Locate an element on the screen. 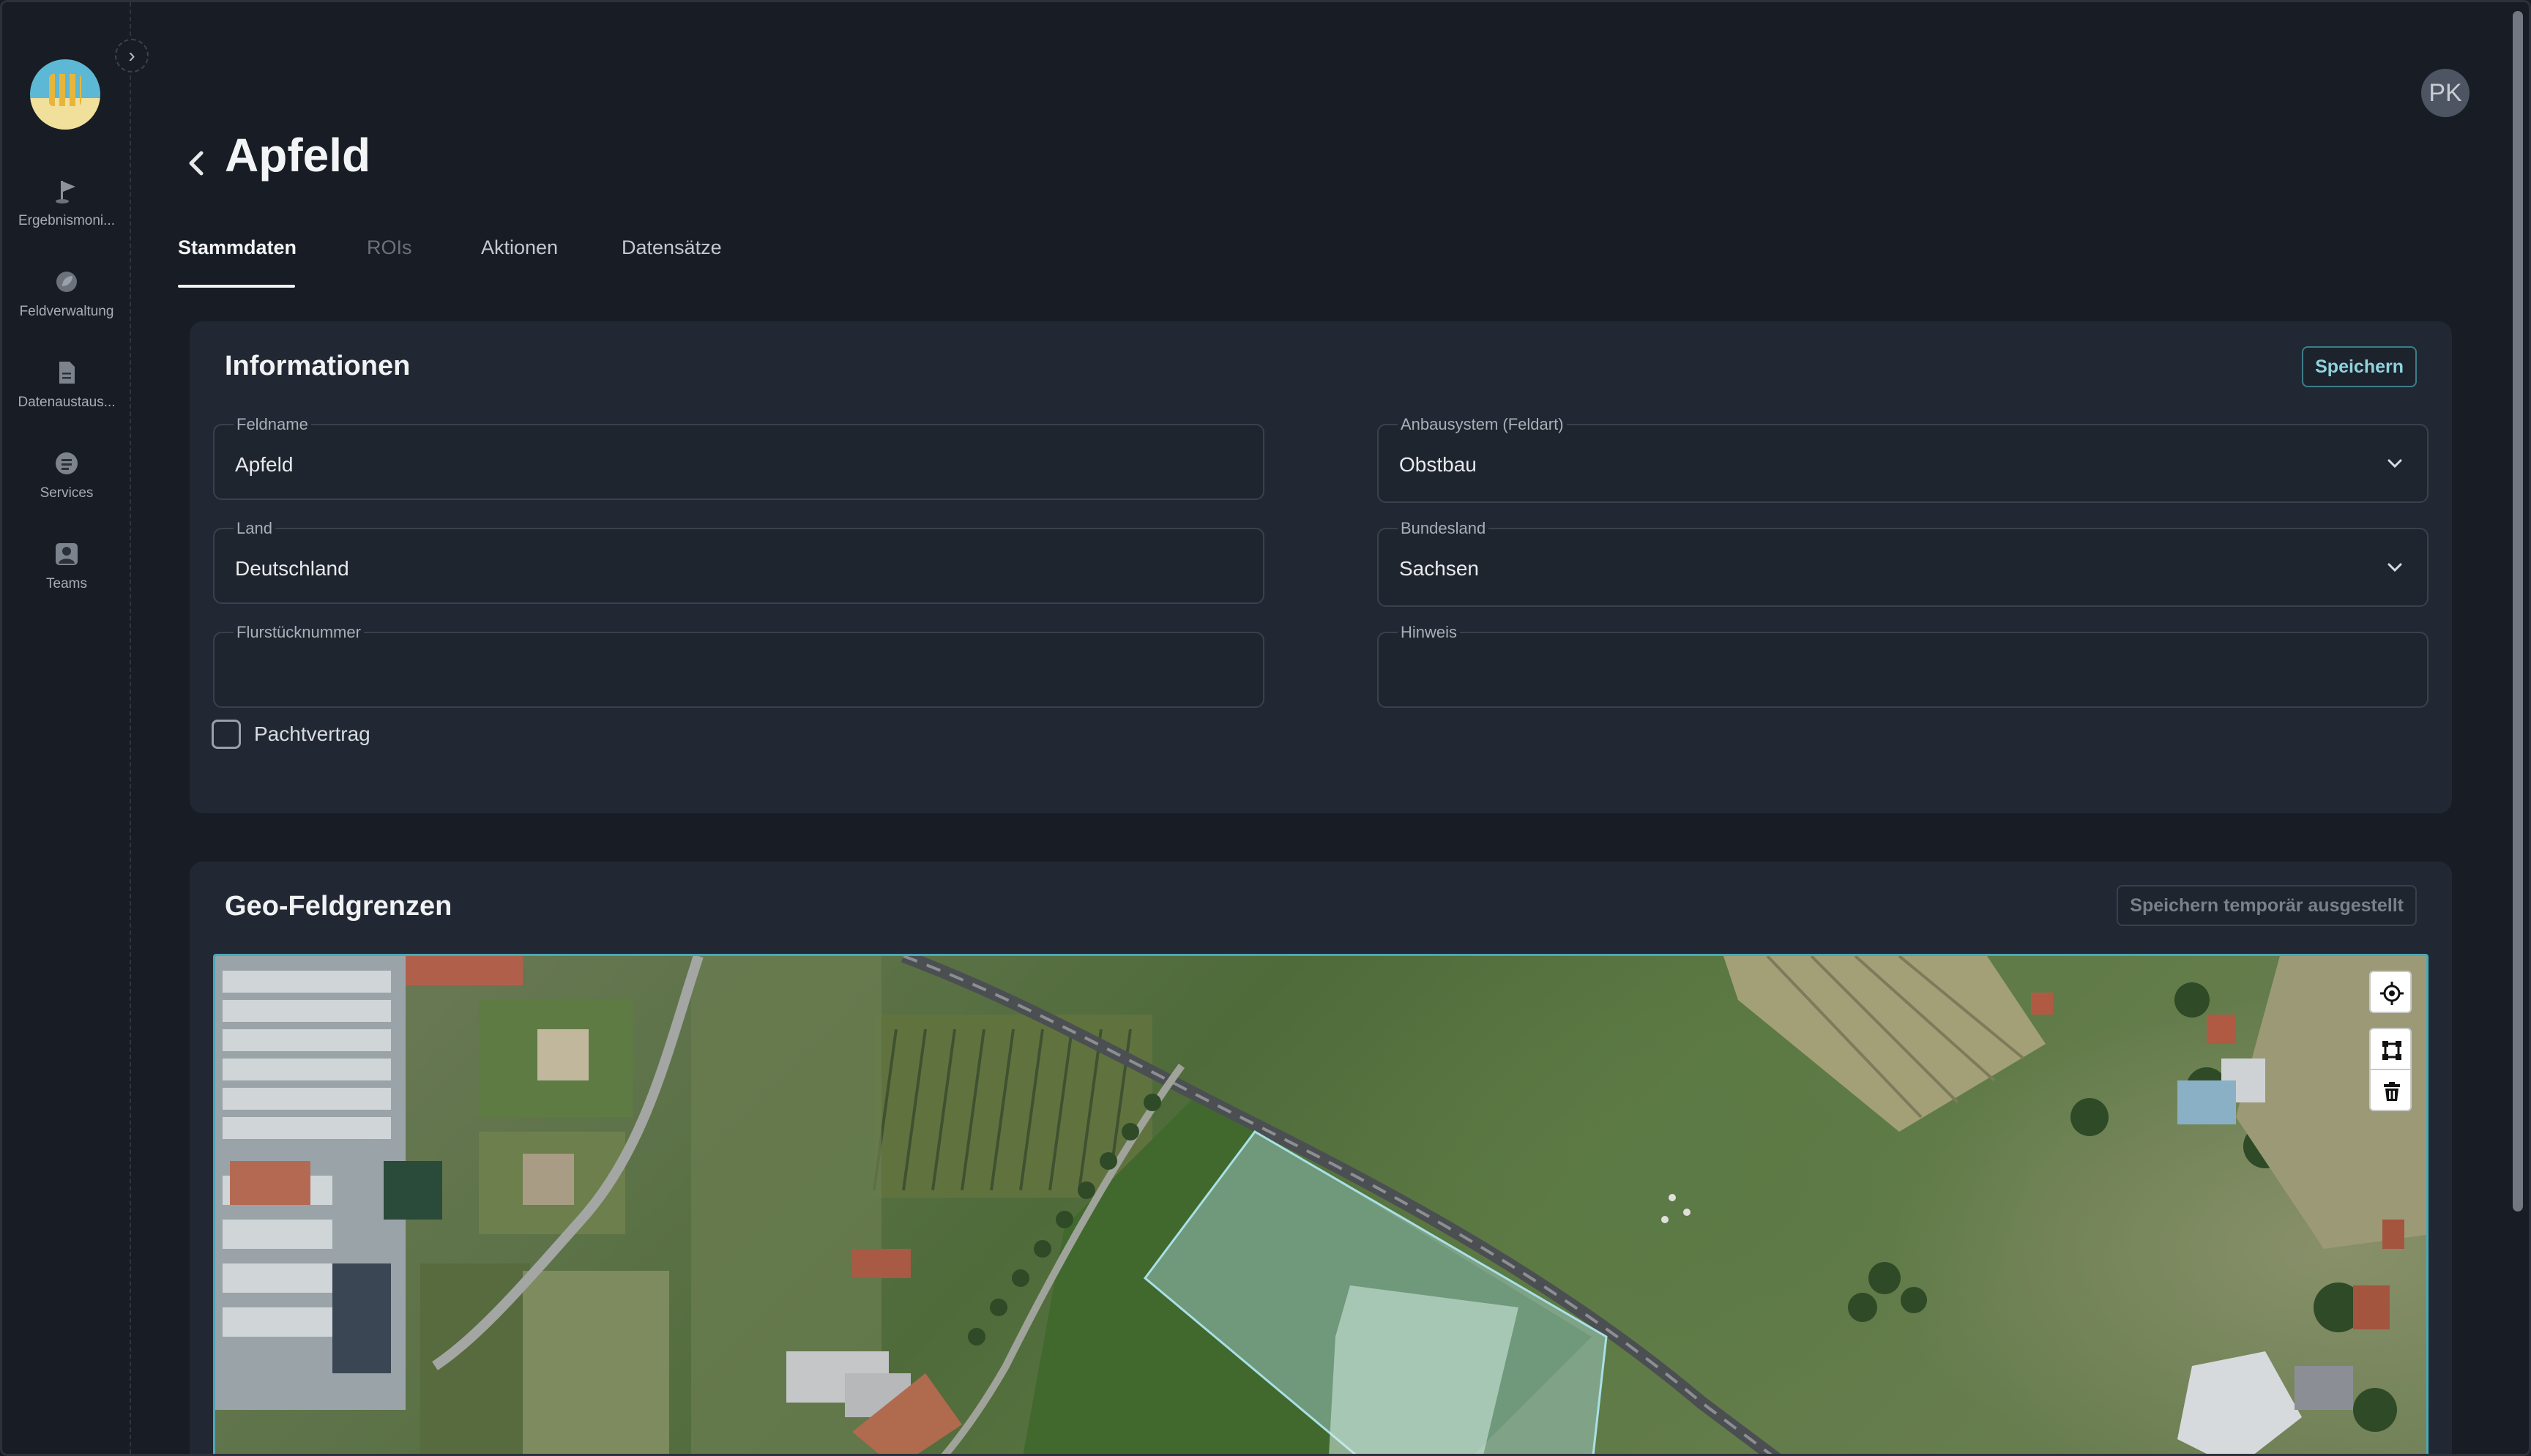  sidebar-item-feldverwaltung: Feldverwaltung is located at coordinates (66, 294).